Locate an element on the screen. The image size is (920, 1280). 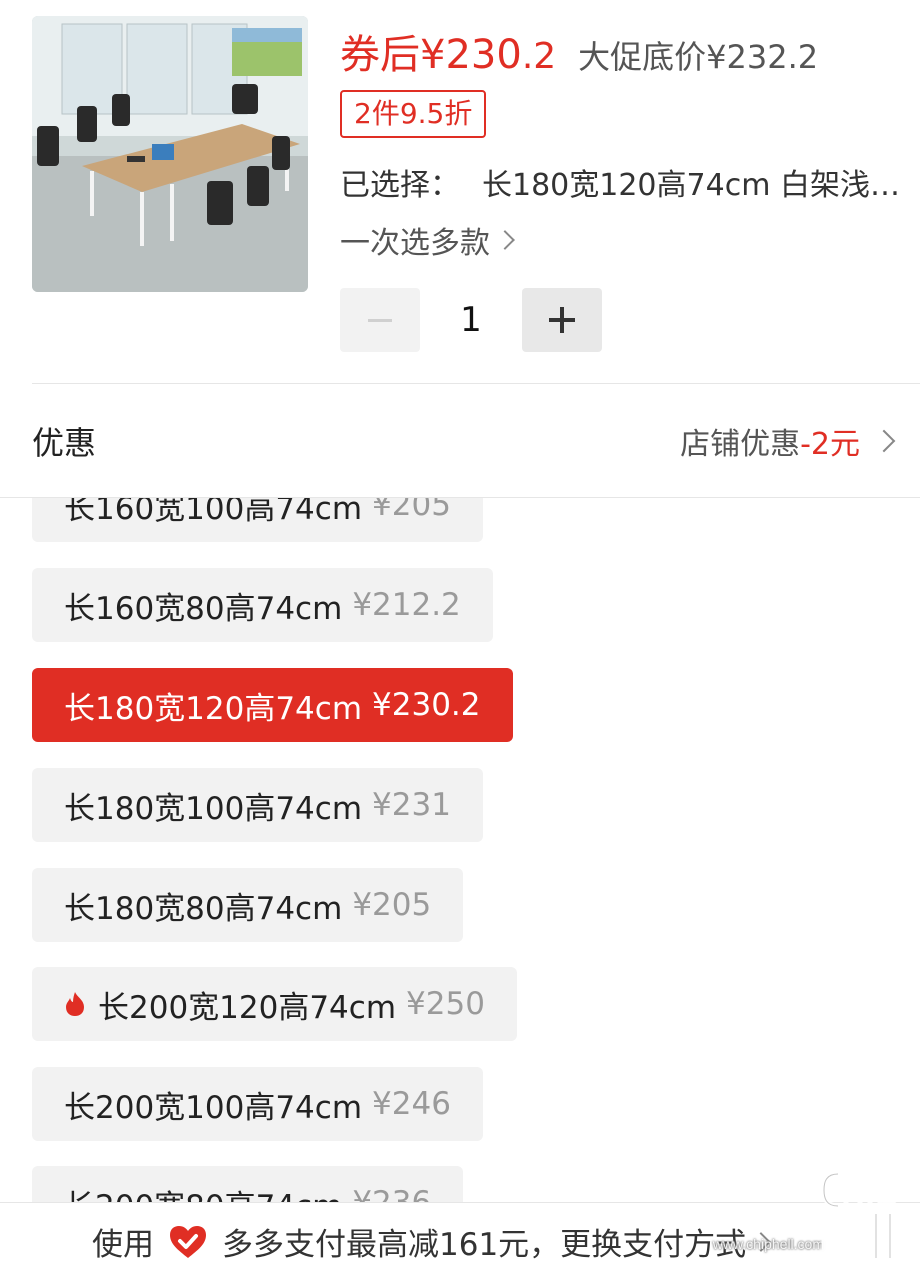
multi-select-link: 一次选多款 is located at coordinates (427, 240).